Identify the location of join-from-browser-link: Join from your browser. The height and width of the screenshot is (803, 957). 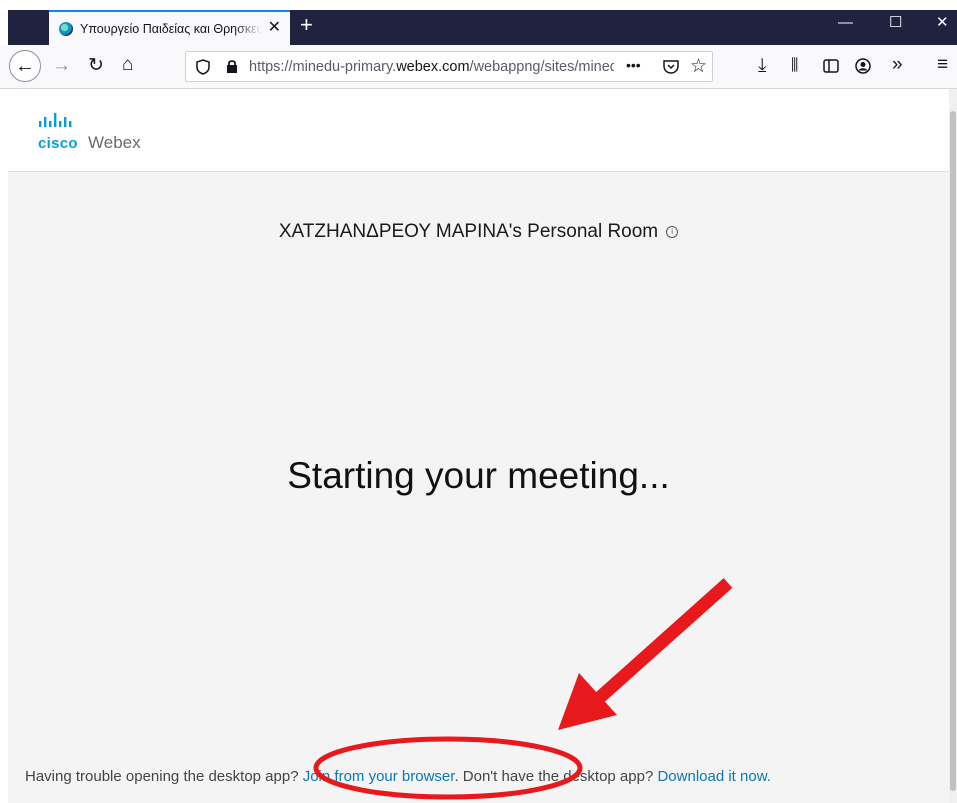
(379, 776).